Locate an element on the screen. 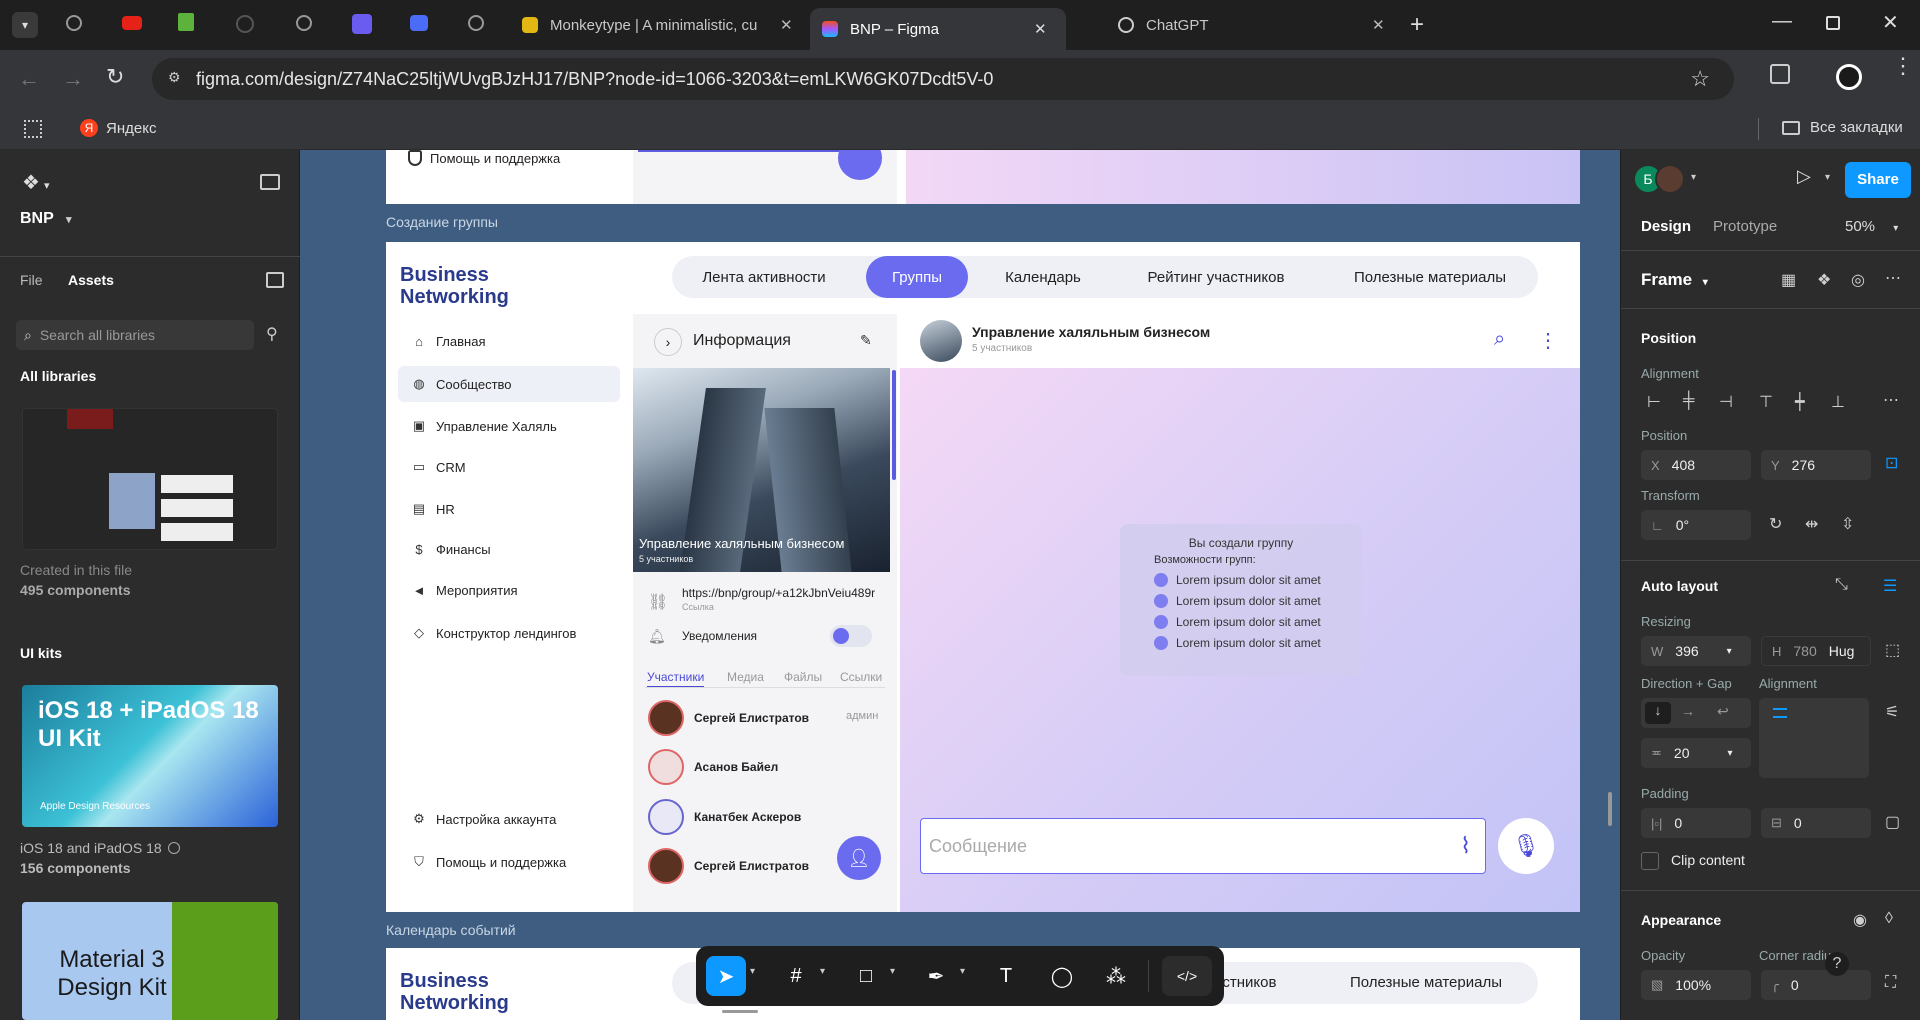 Image resolution: width=1920 pixels, height=1020 pixels. present-play-icon: ▷ is located at coordinates (1804, 176).